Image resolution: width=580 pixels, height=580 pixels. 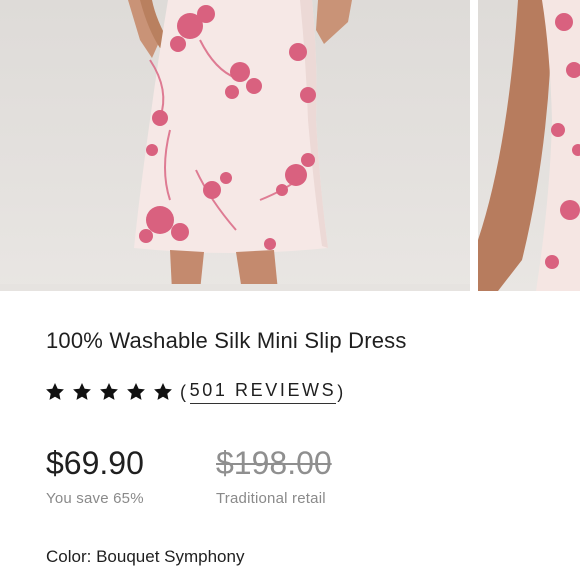 I want to click on product-photo-next, so click(x=529, y=145).